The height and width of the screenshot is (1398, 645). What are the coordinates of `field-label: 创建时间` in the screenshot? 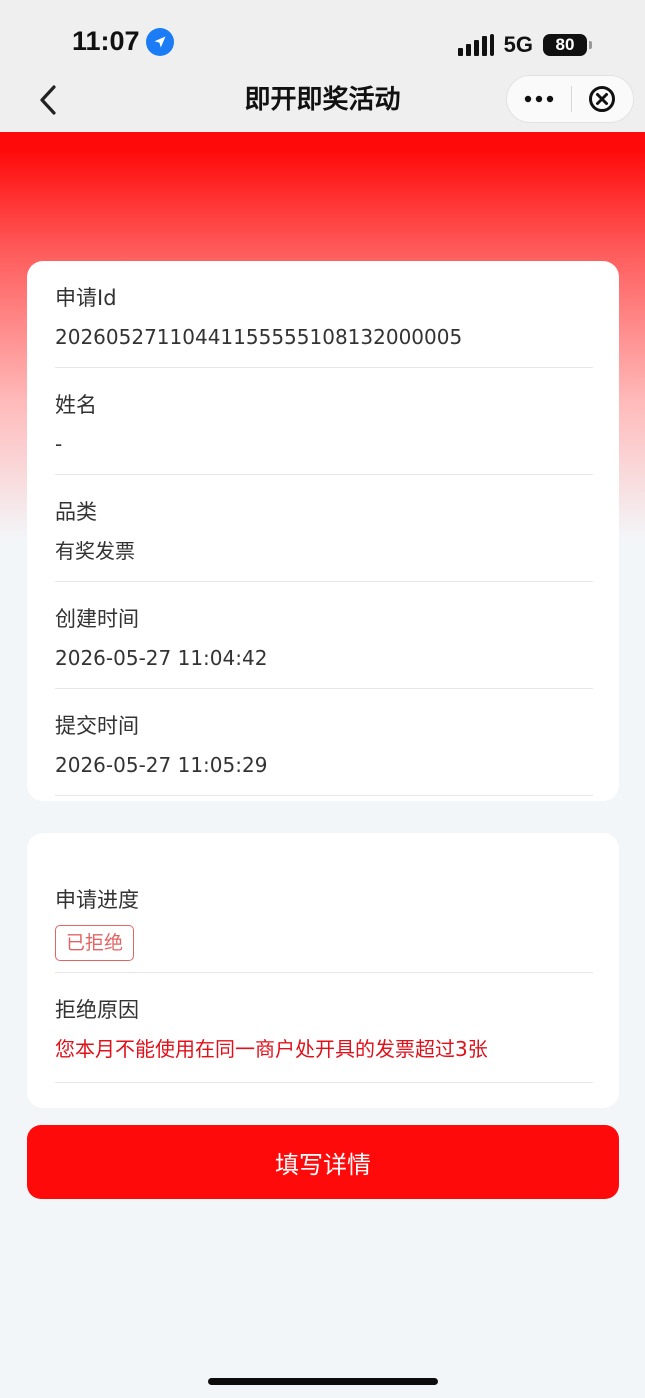 It's located at (97, 619).